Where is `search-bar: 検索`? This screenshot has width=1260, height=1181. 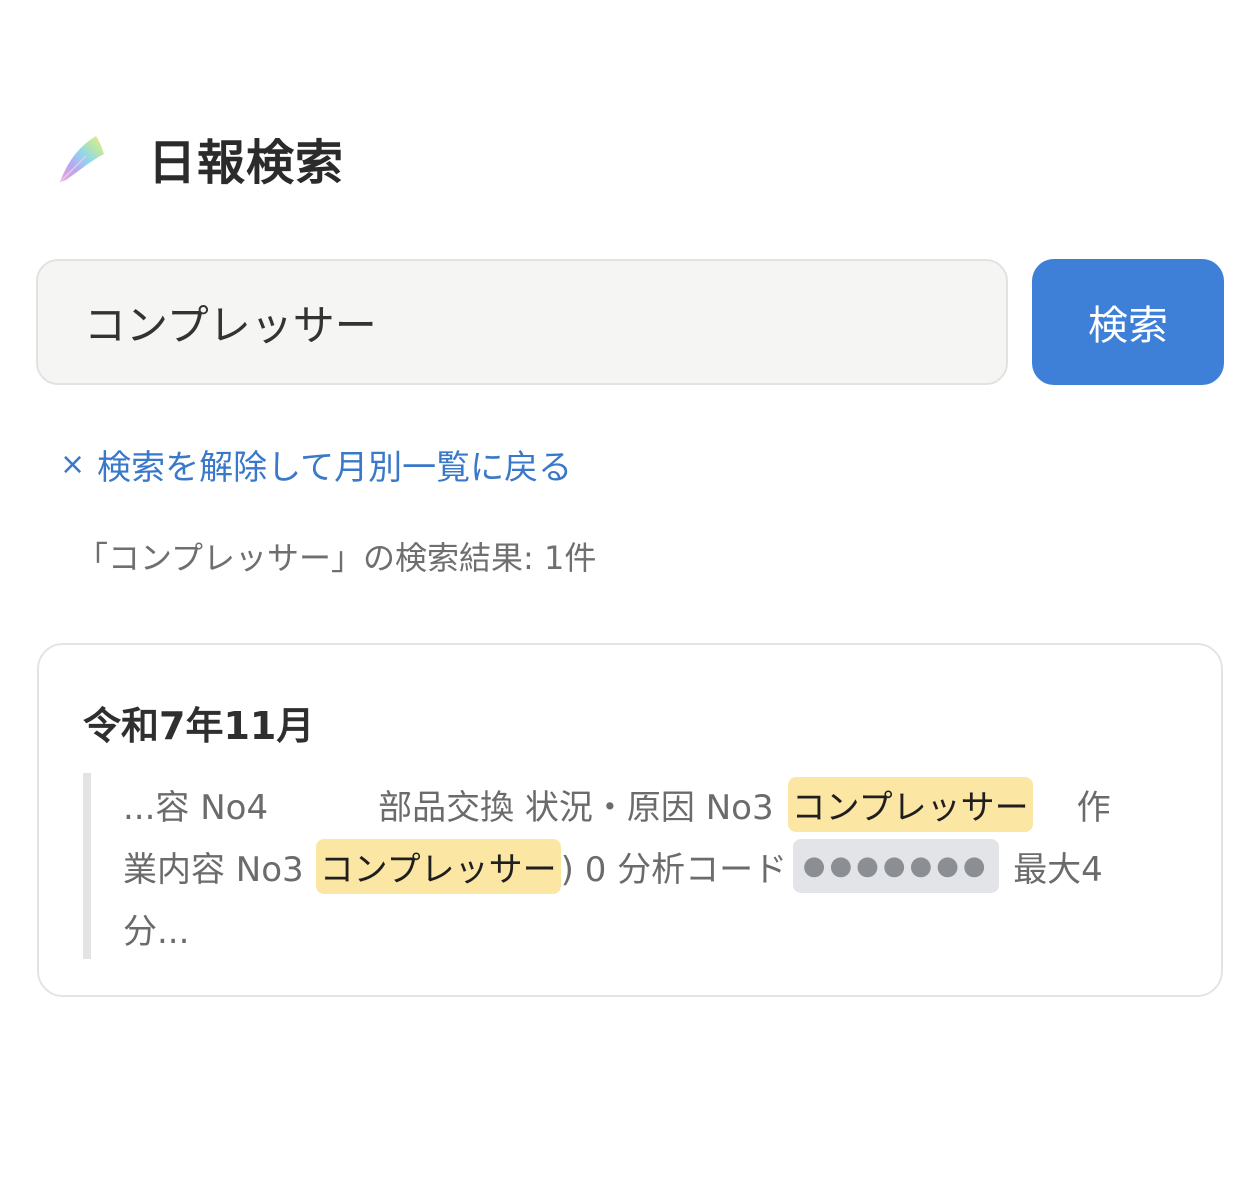
search-bar: 検索 is located at coordinates (630, 322).